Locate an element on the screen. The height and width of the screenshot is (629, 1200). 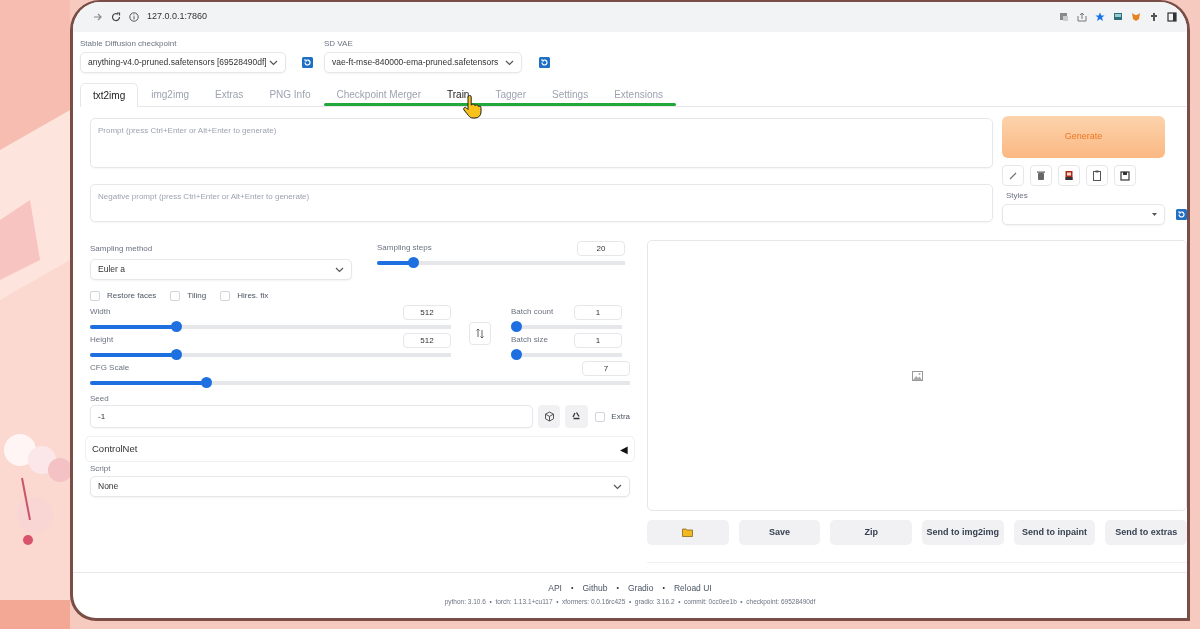
star-icon is located at coordinates (1100, 17).